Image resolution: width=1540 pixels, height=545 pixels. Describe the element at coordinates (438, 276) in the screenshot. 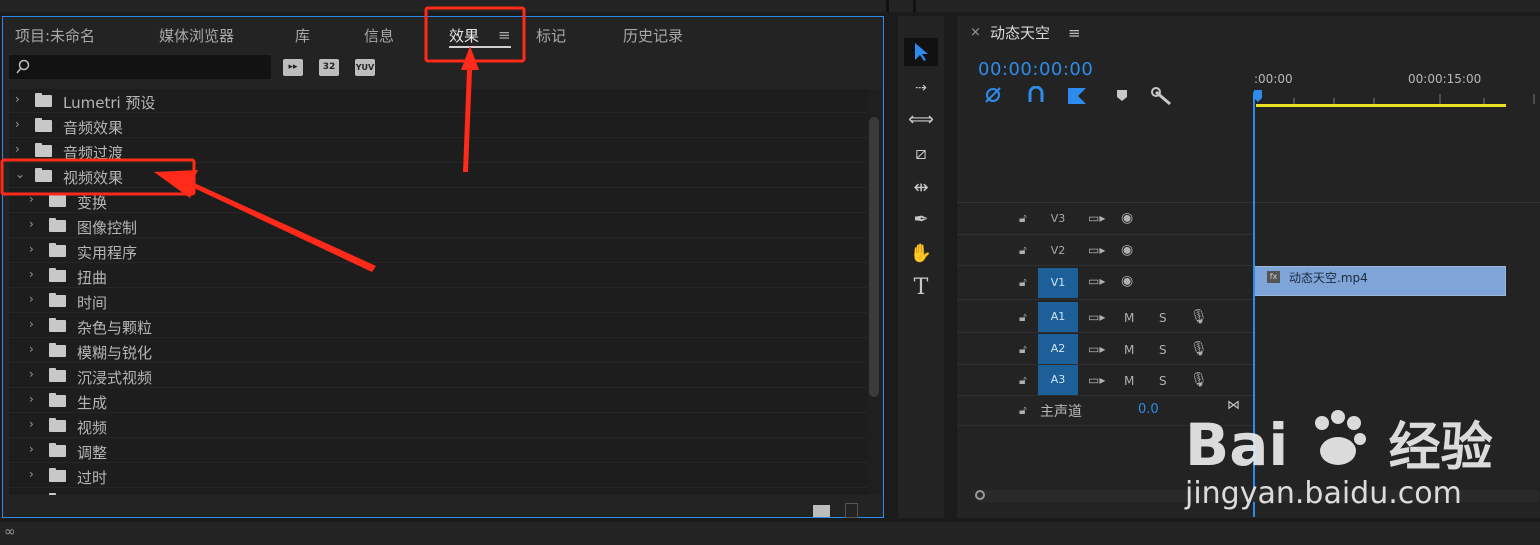

I see `tree-item: › 扭曲` at that location.